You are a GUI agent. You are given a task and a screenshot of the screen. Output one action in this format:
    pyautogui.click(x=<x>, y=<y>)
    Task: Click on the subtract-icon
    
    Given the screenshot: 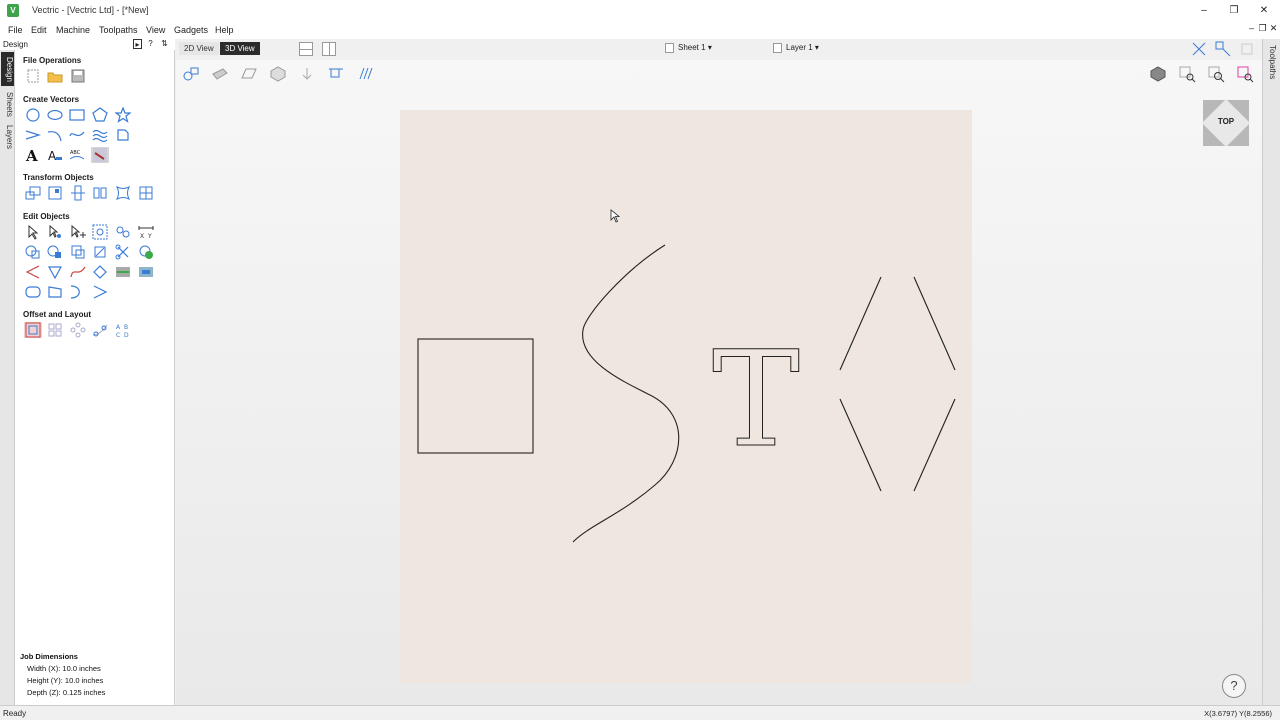 What is the action you would take?
    pyautogui.click(x=55, y=252)
    